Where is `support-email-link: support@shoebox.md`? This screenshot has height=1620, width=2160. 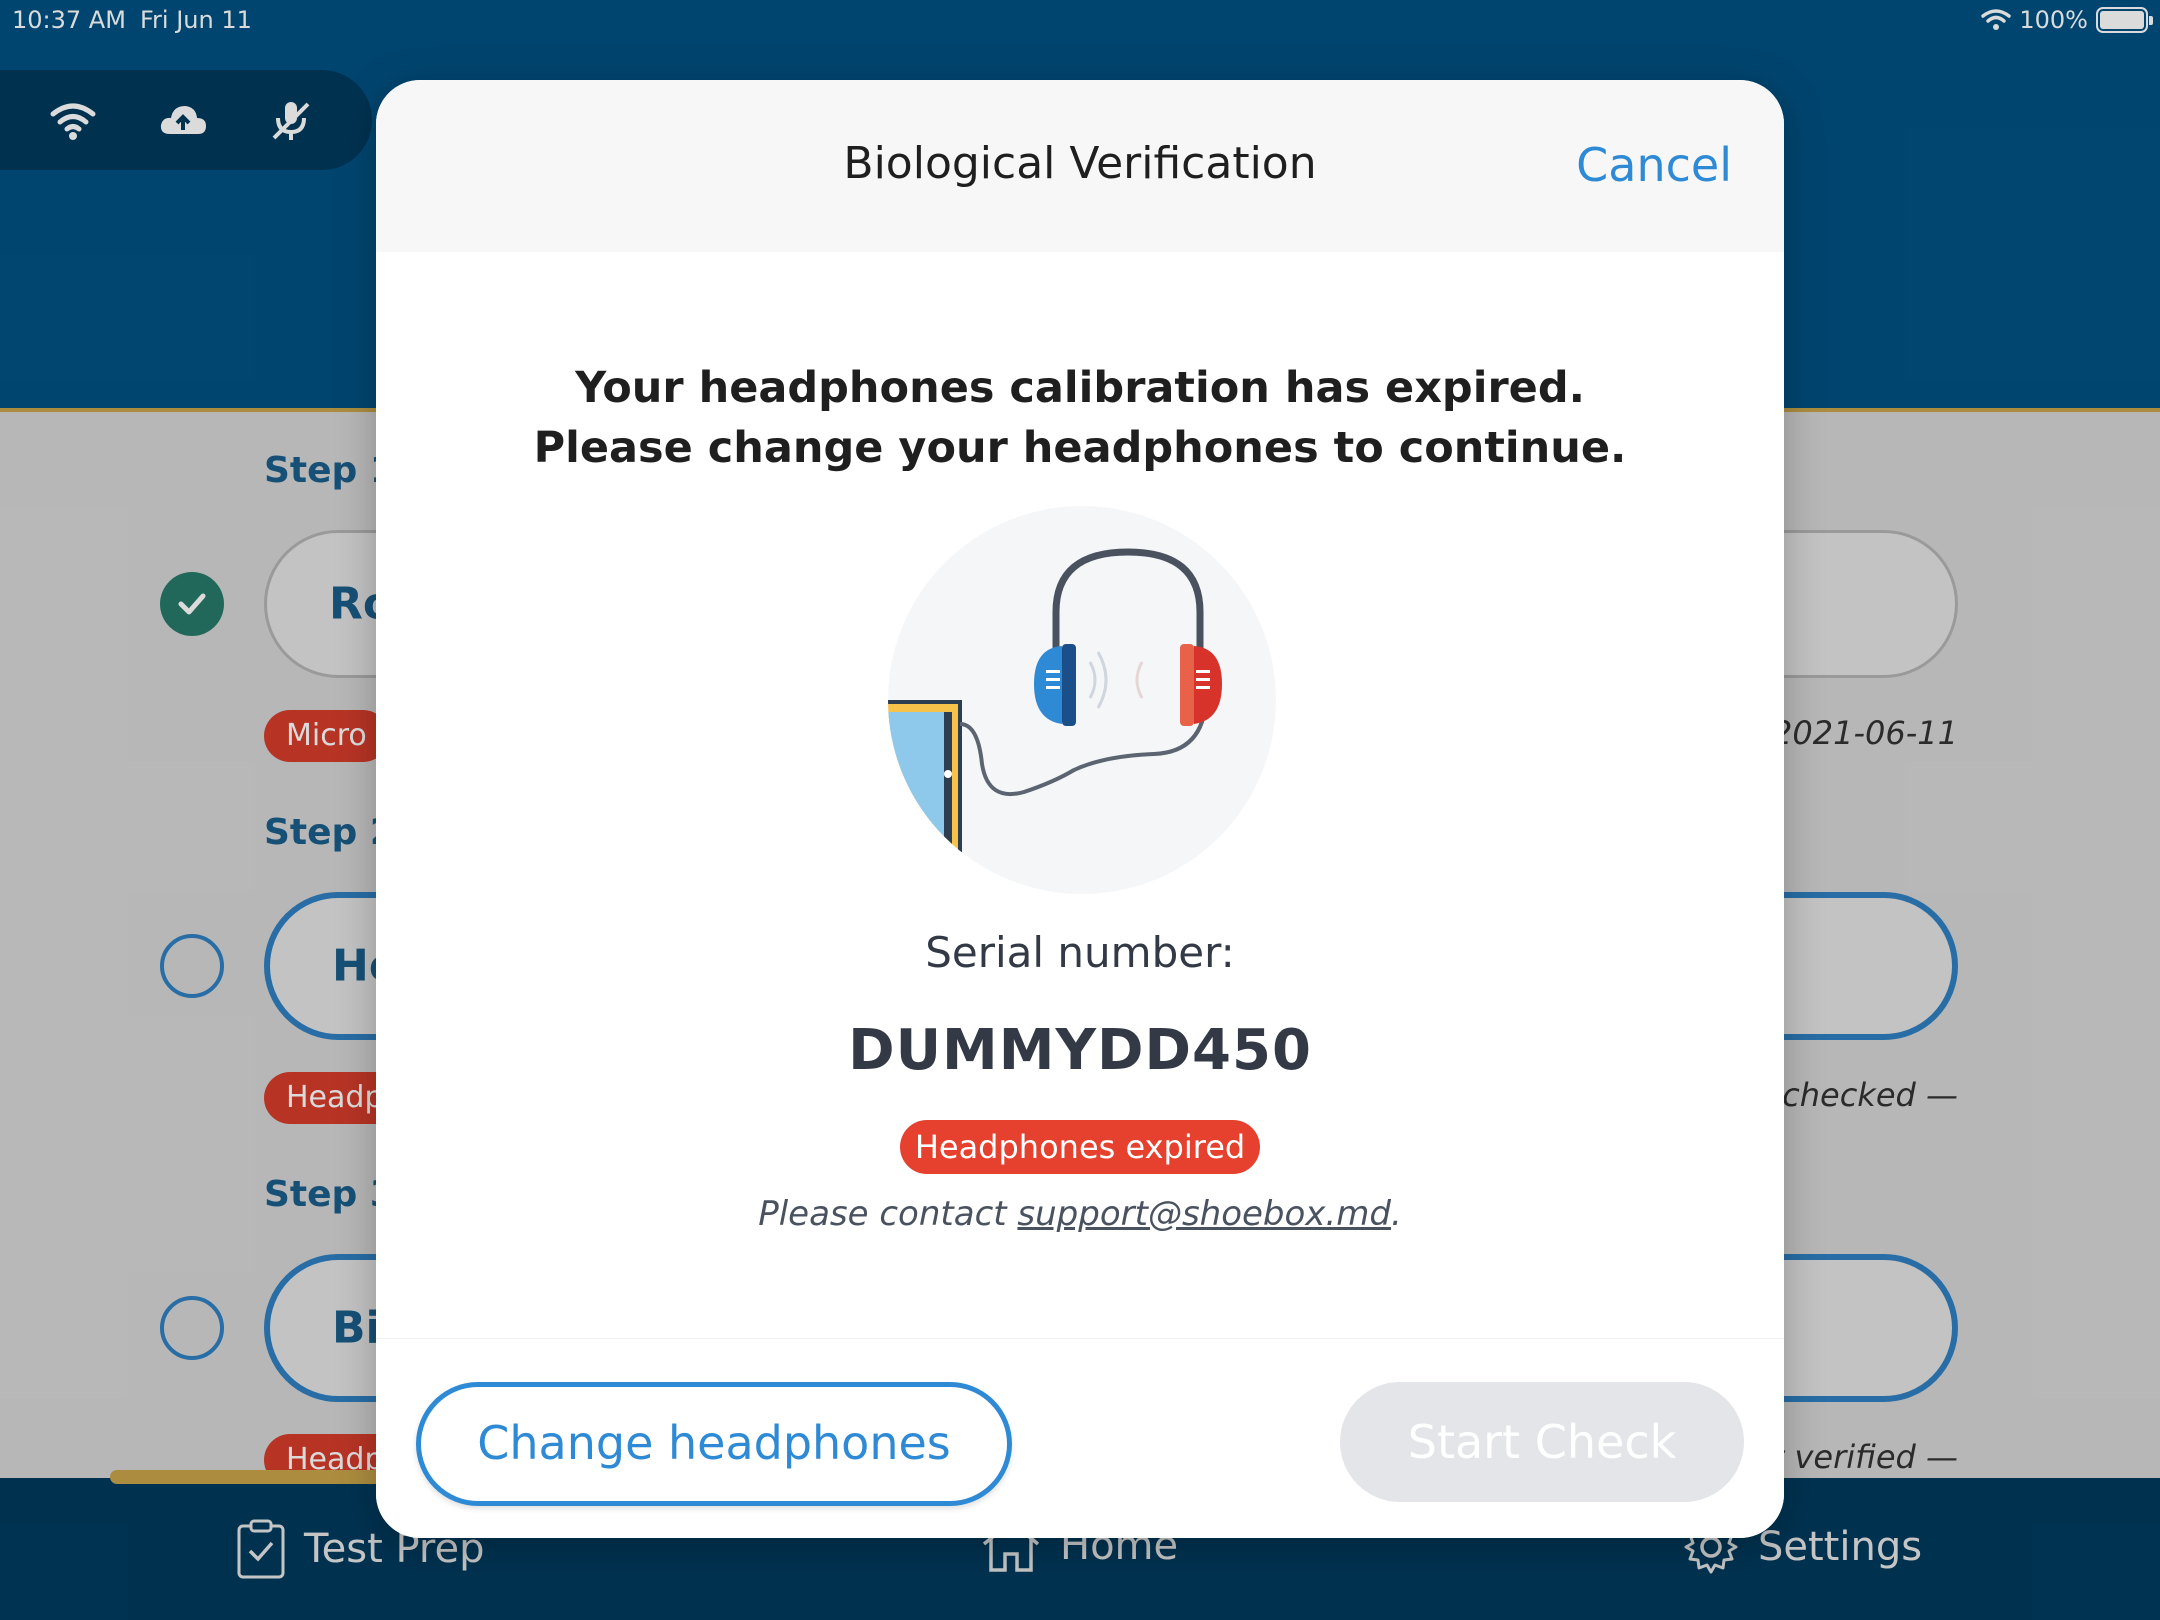
support-email-link: support@shoebox.md is located at coordinates (1204, 1214).